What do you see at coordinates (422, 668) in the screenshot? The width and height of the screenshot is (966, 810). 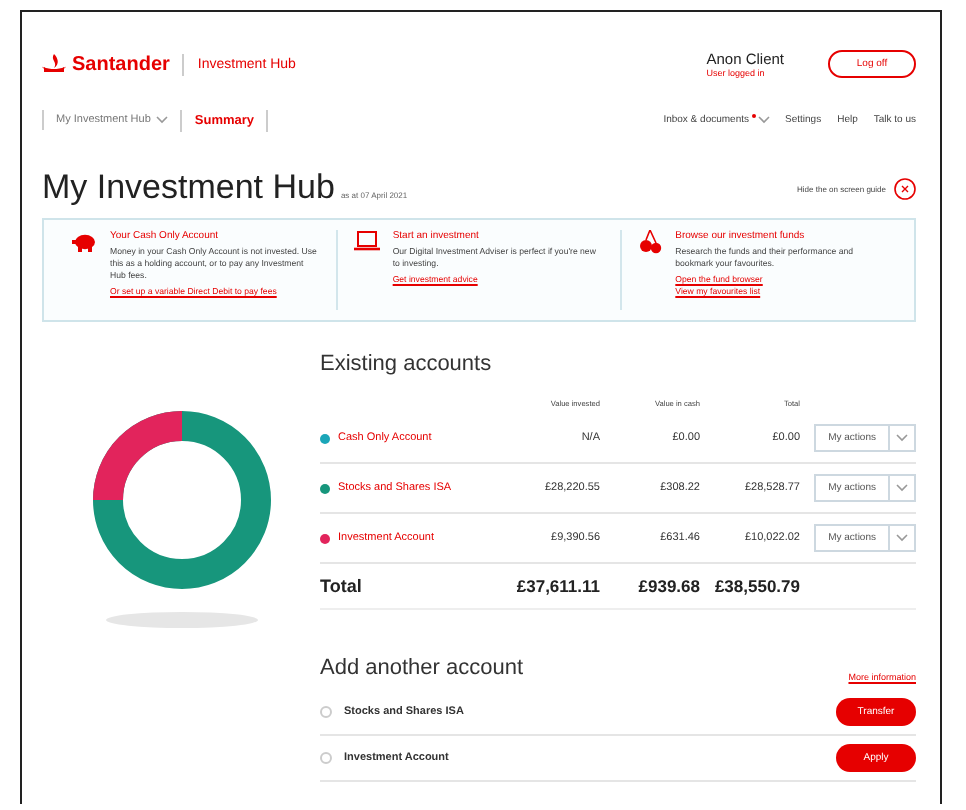 I see `section-heading: Add another account` at bounding box center [422, 668].